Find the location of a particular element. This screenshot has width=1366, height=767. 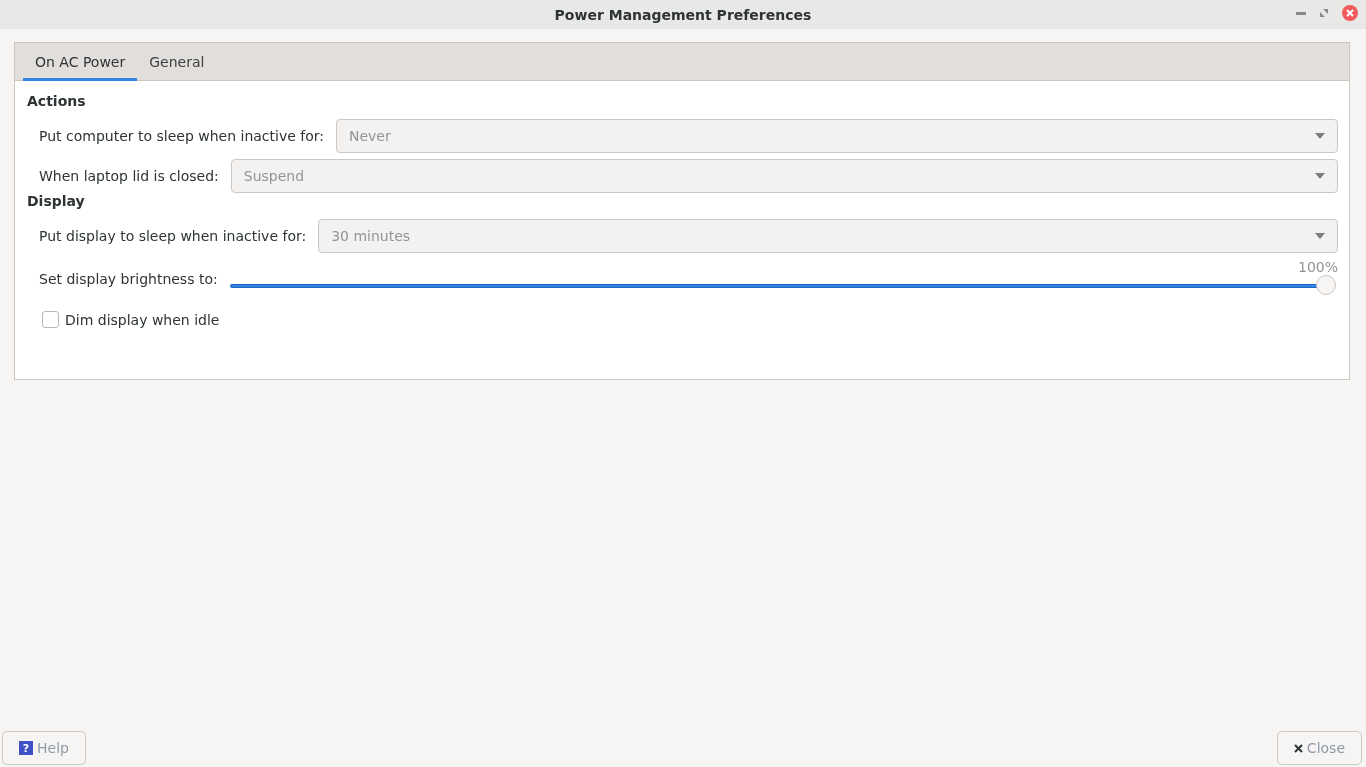

field-label: When laptop lid is closed: is located at coordinates (129, 176).